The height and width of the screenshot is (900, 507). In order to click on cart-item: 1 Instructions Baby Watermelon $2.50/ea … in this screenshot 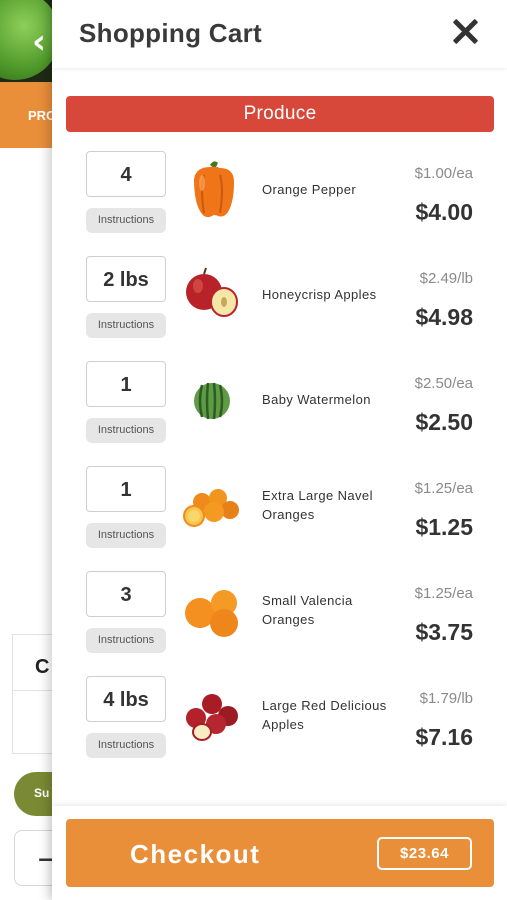, I will do `click(279, 411)`.